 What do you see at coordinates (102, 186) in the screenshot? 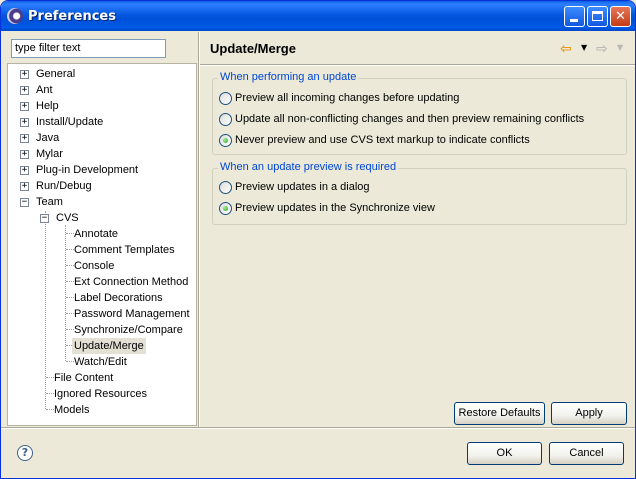
I see `tree-item-run-debug: + Run/Debug` at bounding box center [102, 186].